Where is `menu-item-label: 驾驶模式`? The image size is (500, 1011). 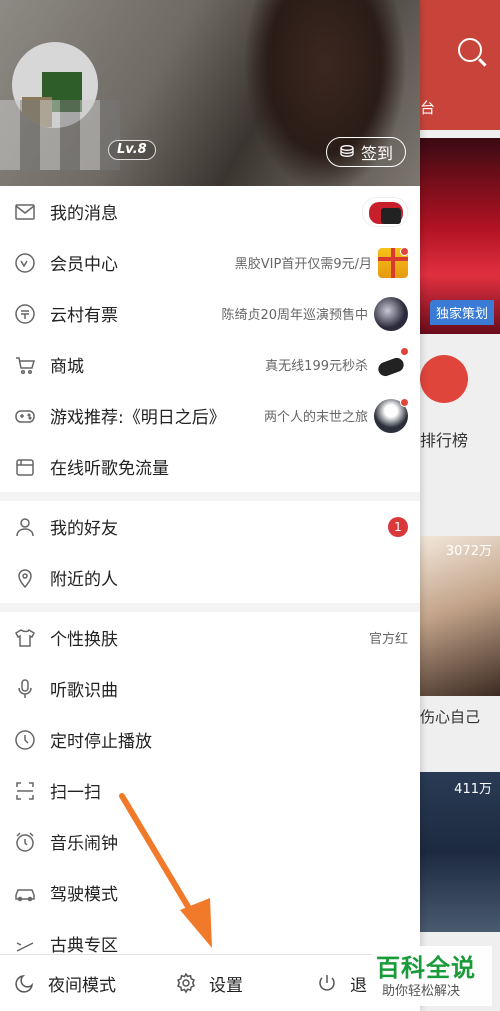
menu-item-label: 驾驶模式 is located at coordinates (84, 895).